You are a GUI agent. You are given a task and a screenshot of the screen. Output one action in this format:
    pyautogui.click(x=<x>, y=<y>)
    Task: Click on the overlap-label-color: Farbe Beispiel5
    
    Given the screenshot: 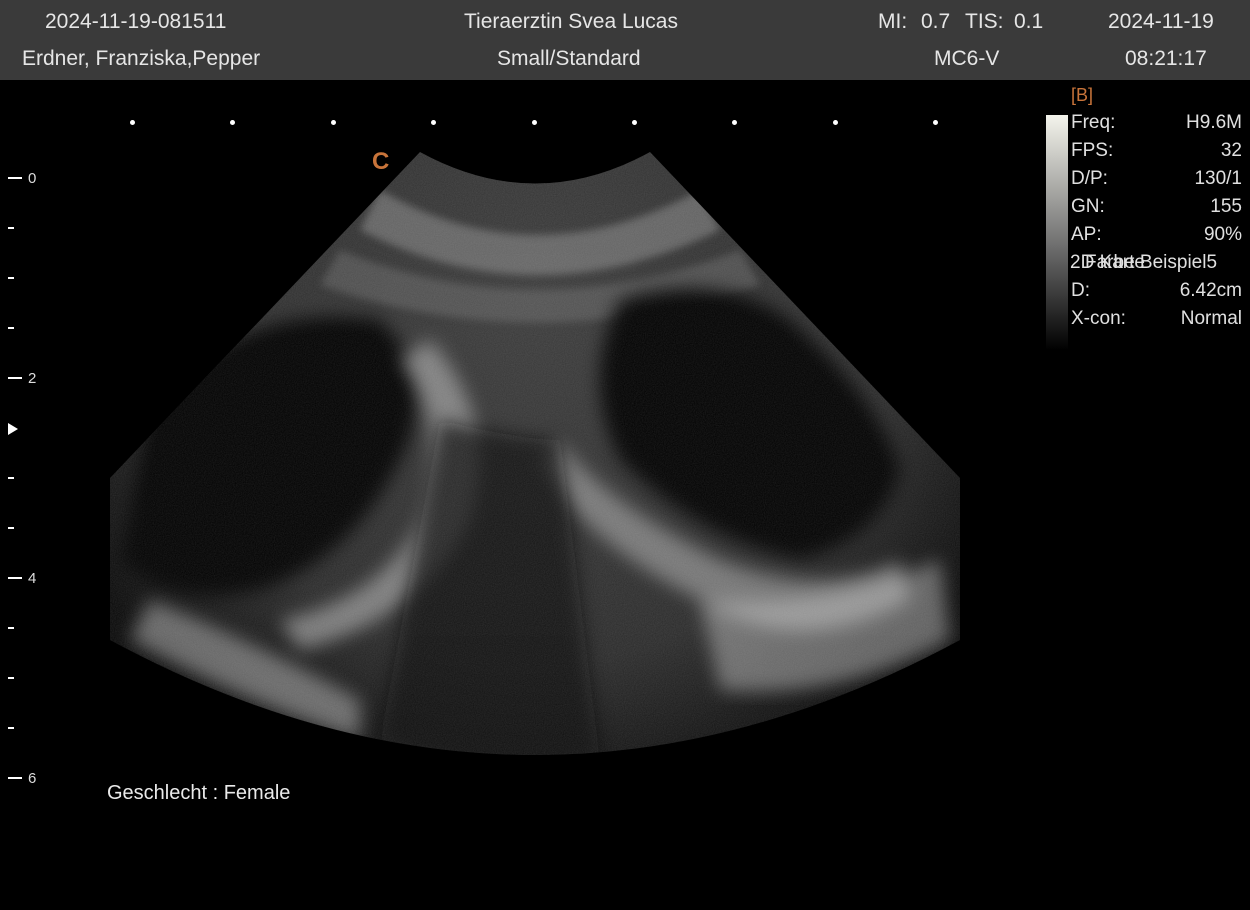 What is the action you would take?
    pyautogui.click(x=1151, y=262)
    